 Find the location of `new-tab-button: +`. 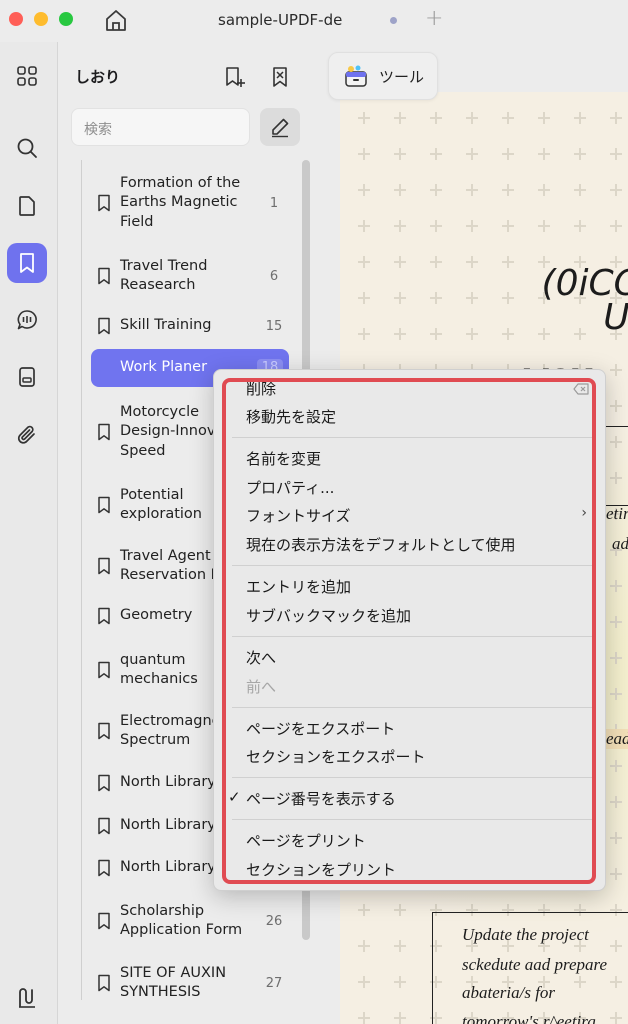

new-tab-button: + is located at coordinates (434, 18).